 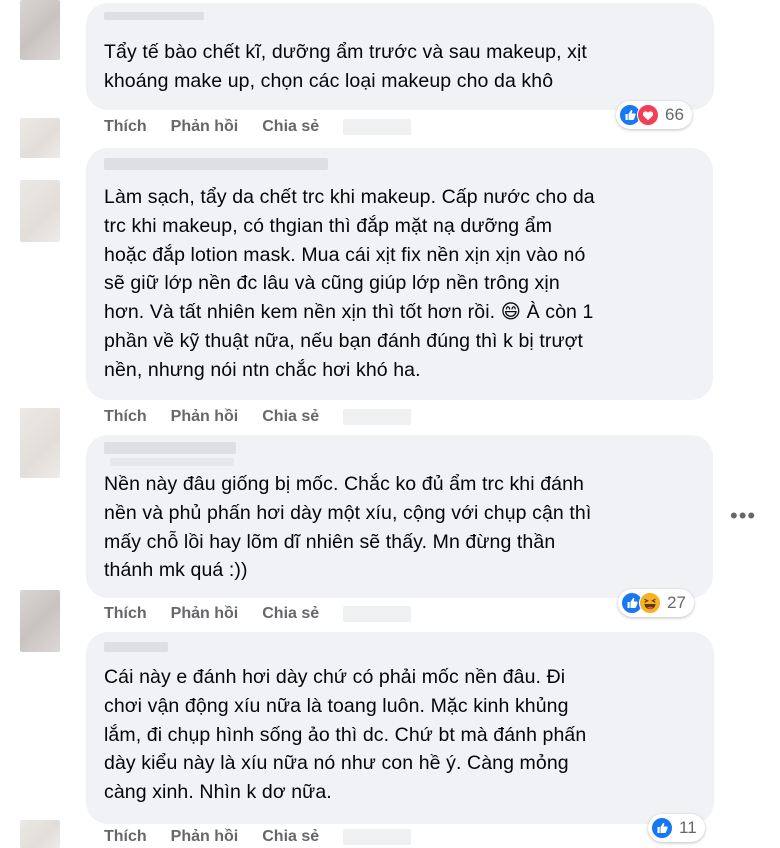 I want to click on reaction-summary: 11, so click(x=676, y=828).